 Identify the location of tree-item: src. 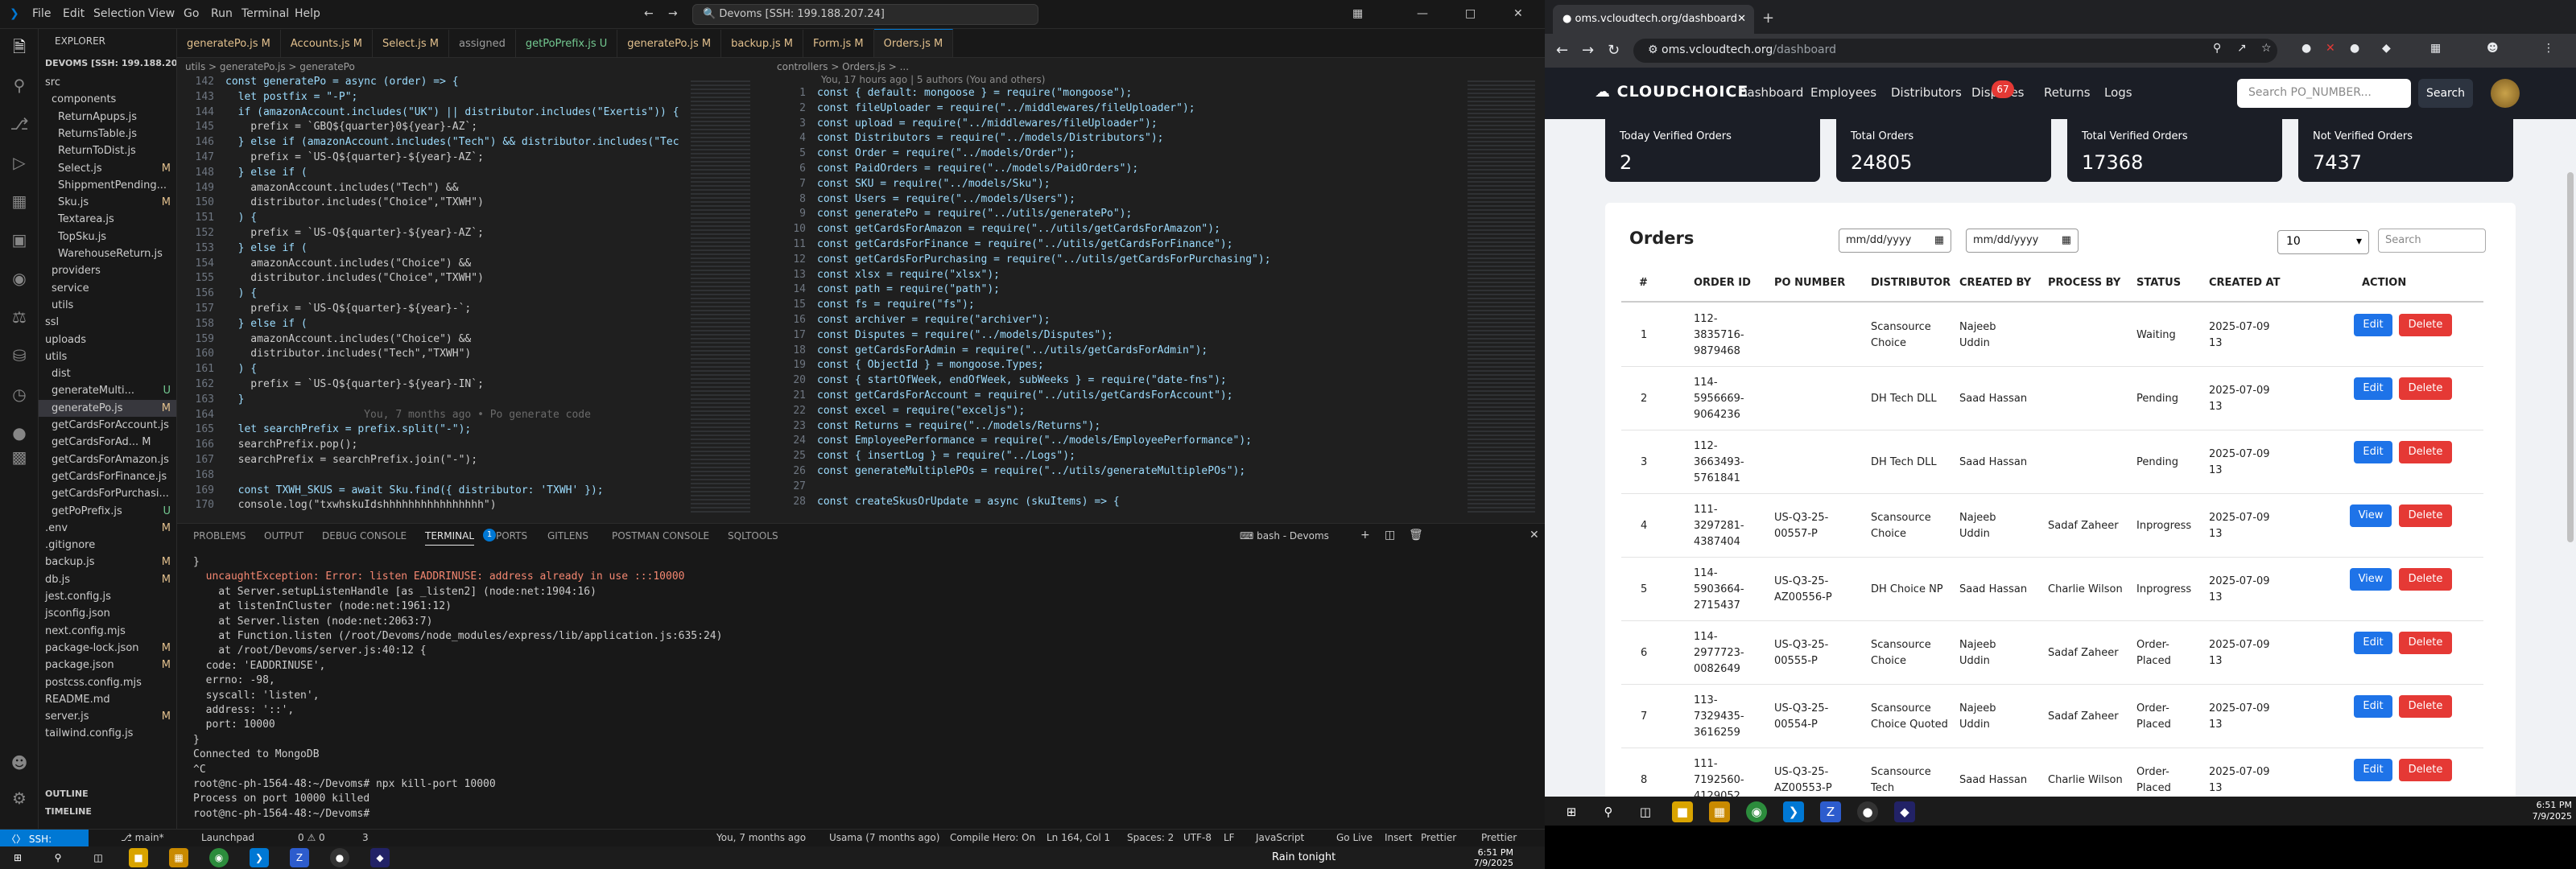
(107, 82).